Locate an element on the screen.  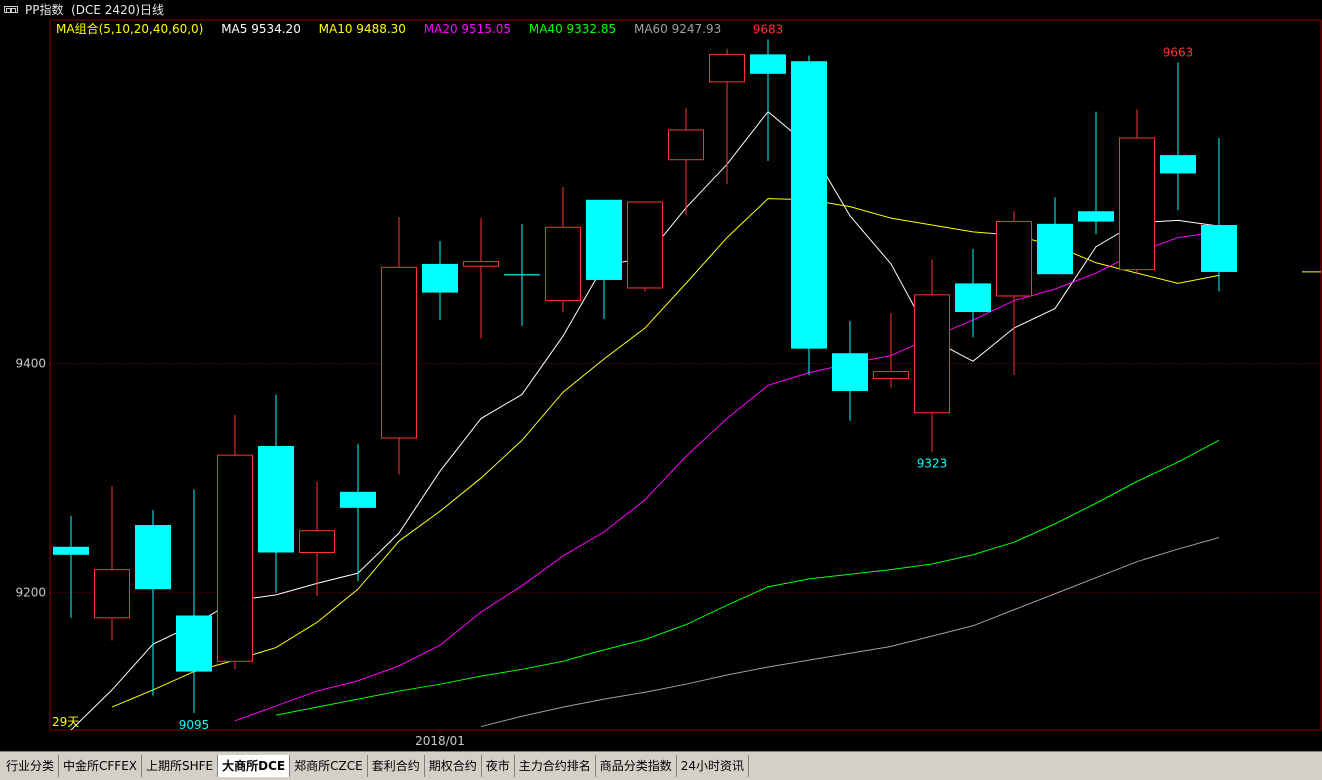
tab-2: 上期所SHFE is located at coordinates (180, 766).